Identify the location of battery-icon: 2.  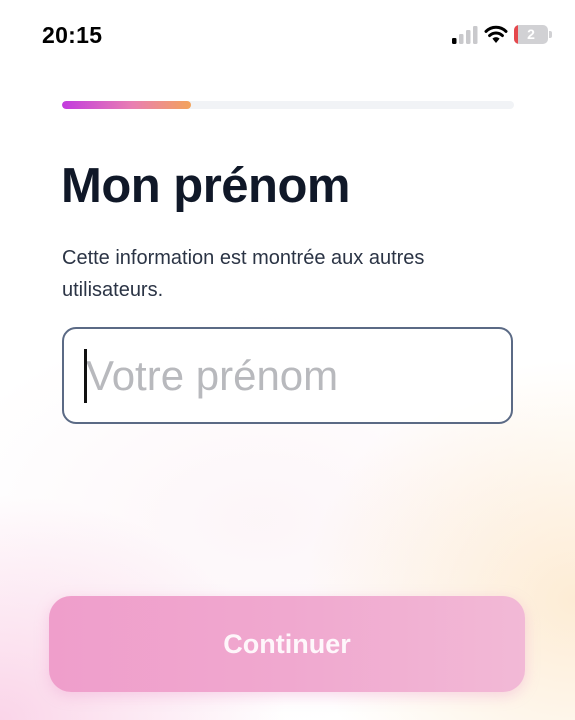
(531, 34).